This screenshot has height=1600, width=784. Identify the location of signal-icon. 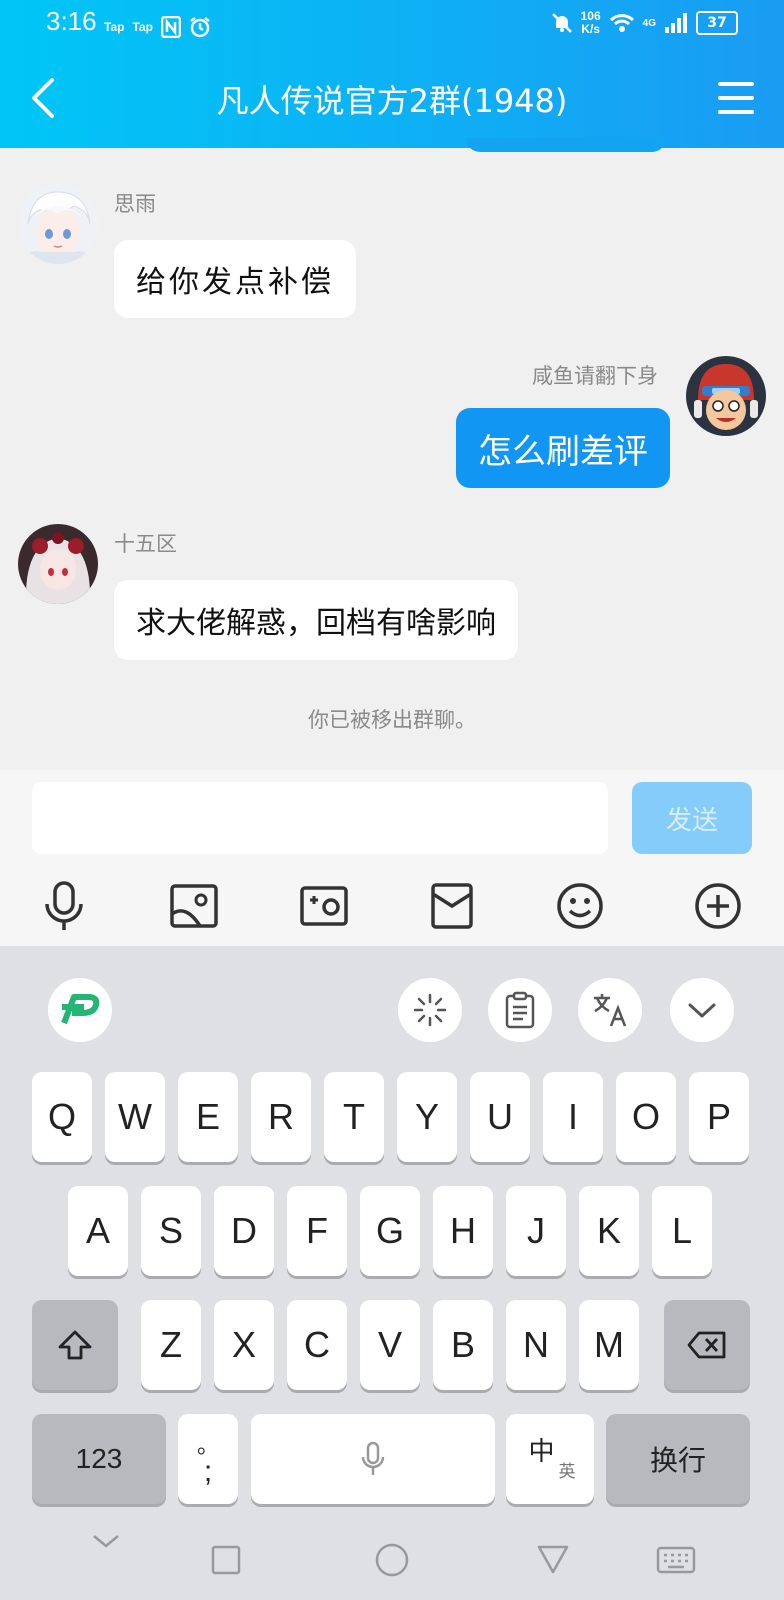
(676, 23).